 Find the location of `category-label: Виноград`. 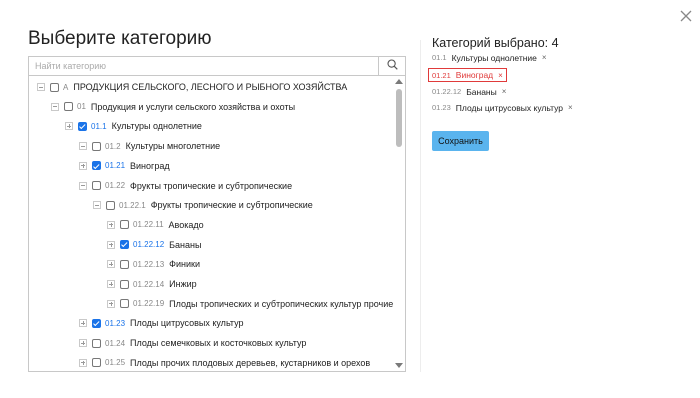

category-label: Виноград is located at coordinates (150, 165).